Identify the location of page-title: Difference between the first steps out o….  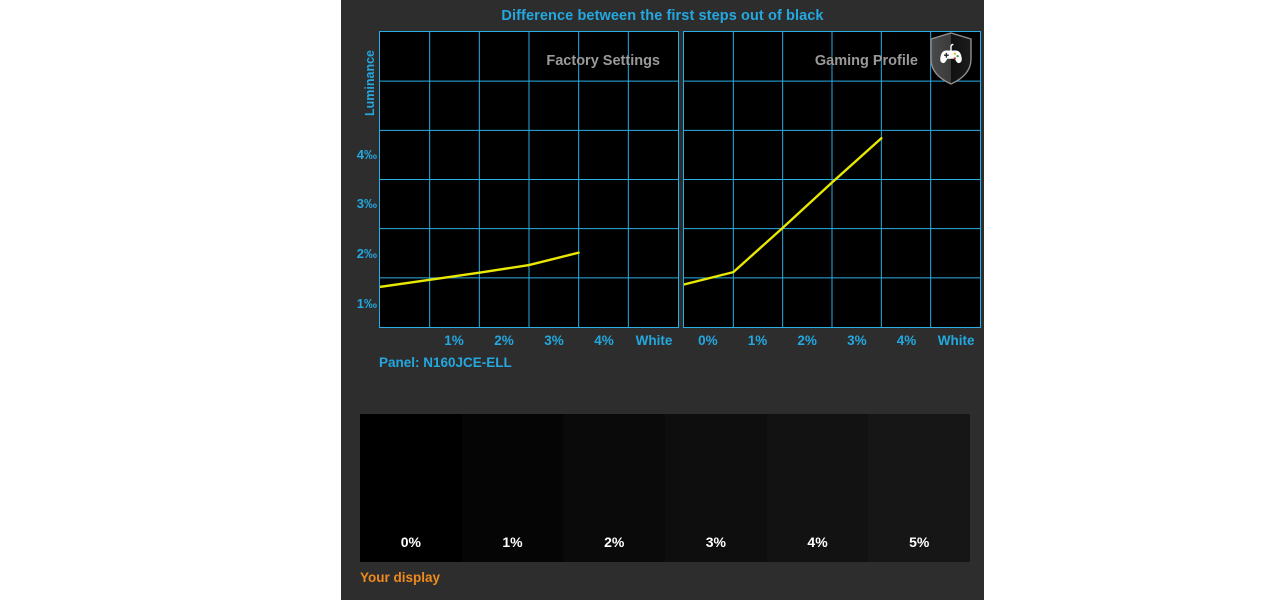
(662, 16).